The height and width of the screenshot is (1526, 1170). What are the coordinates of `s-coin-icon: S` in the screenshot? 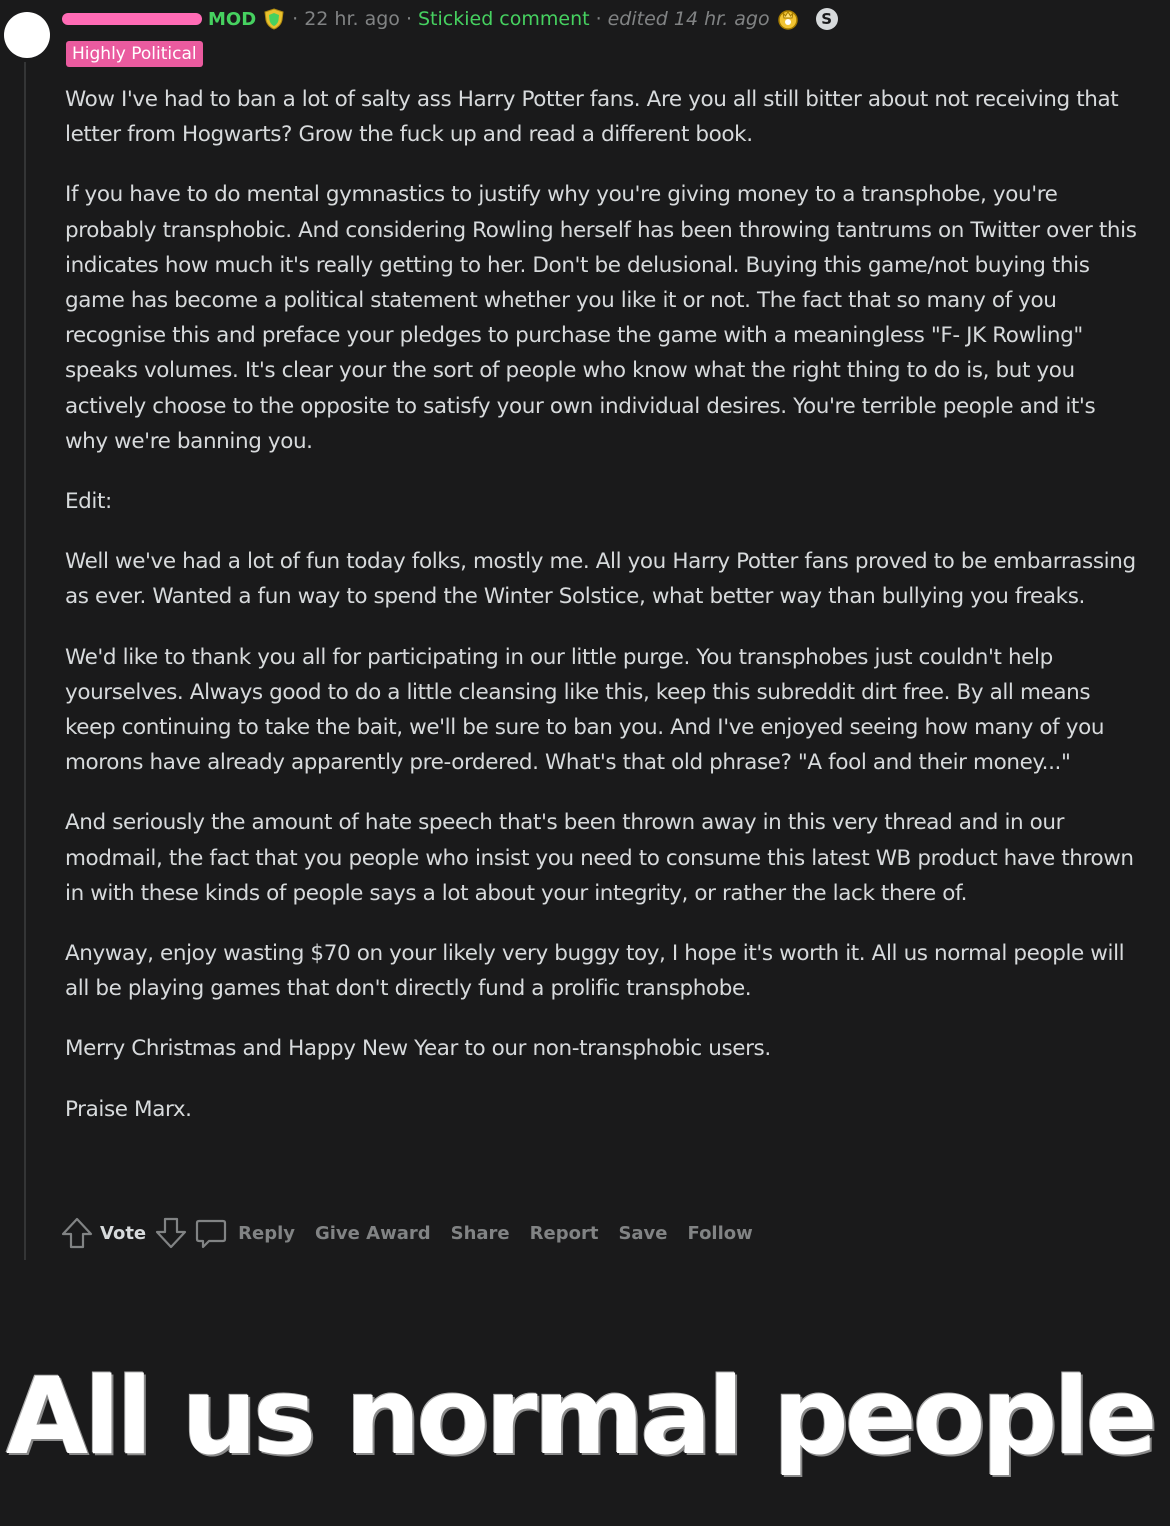 It's located at (826, 19).